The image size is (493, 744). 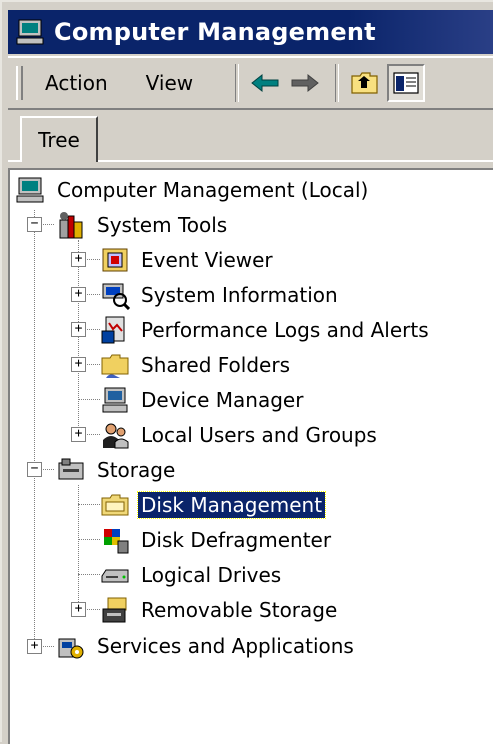 I want to click on tree-node-label: Disk Defragmenter, so click(x=236, y=540).